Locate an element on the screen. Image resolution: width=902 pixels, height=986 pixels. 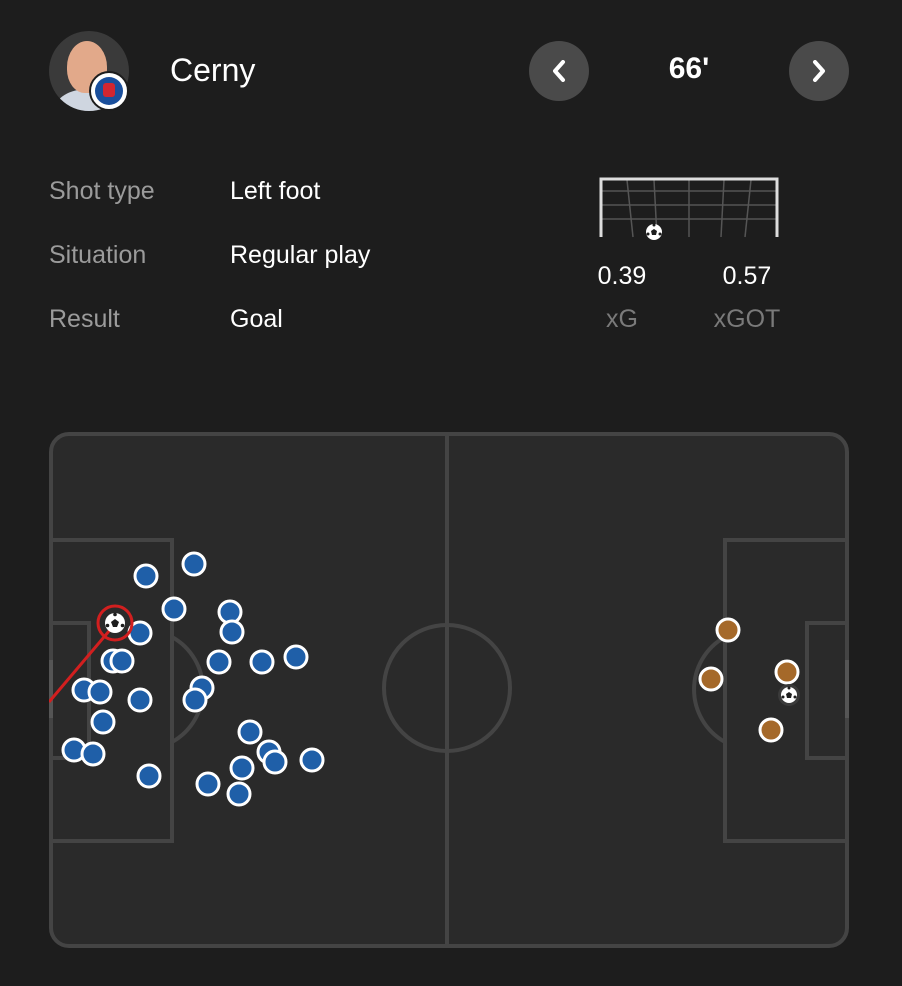
team-badge is located at coordinates (109, 91).